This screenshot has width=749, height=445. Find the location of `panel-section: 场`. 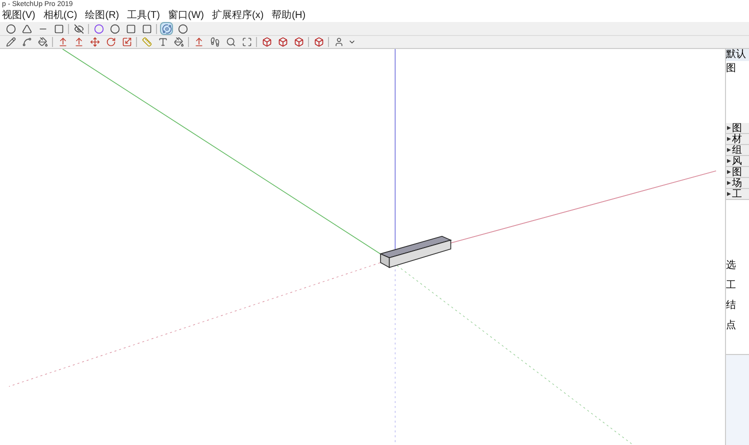

panel-section: 场 is located at coordinates (737, 183).